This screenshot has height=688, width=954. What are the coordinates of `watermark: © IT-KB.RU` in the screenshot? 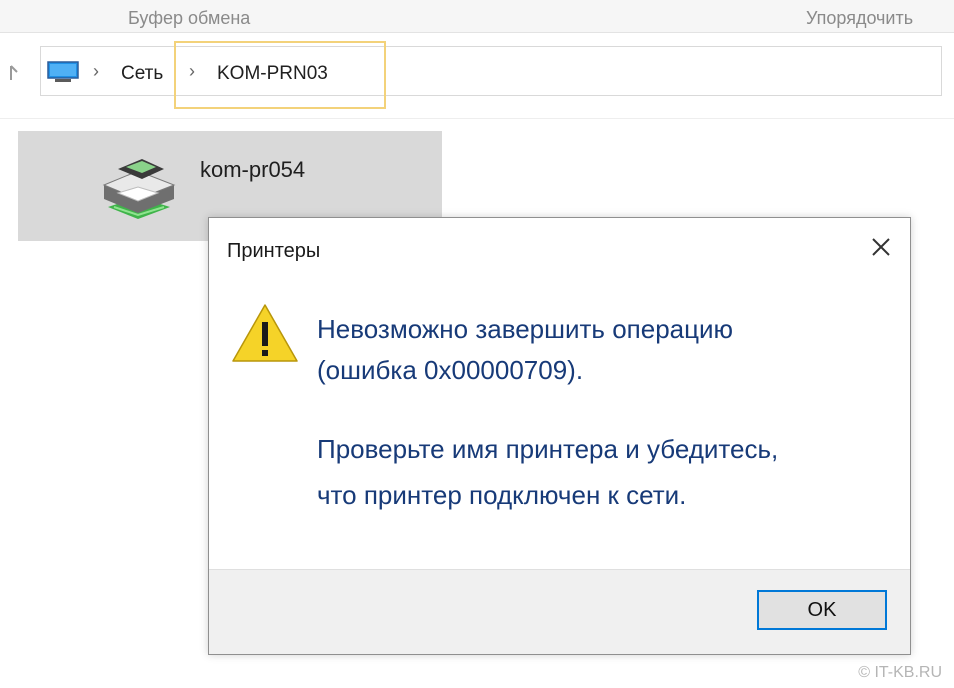 It's located at (900, 672).